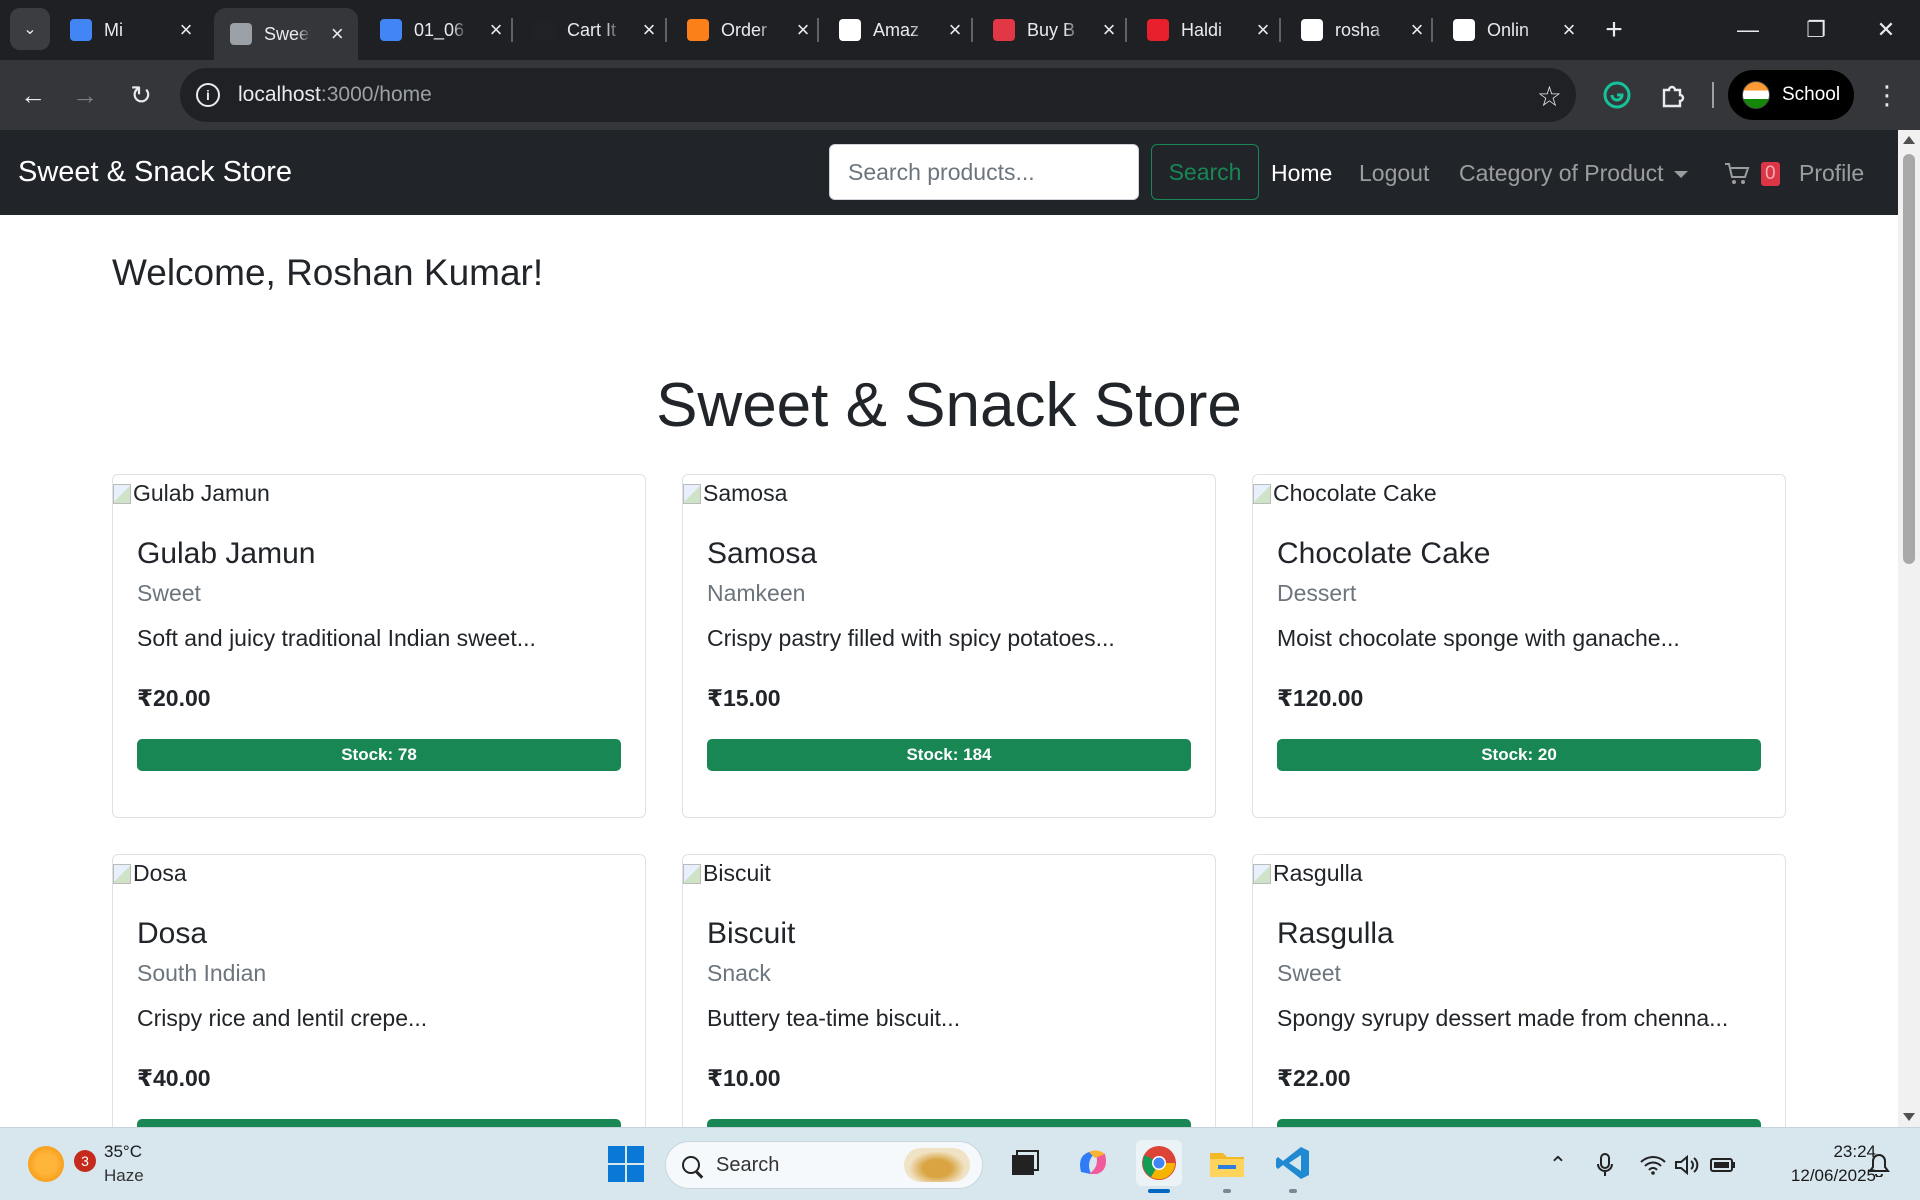  Describe the element at coordinates (1558, 1165) in the screenshot. I see `show-hidden-icons-chevron-icon: ⌃` at that location.